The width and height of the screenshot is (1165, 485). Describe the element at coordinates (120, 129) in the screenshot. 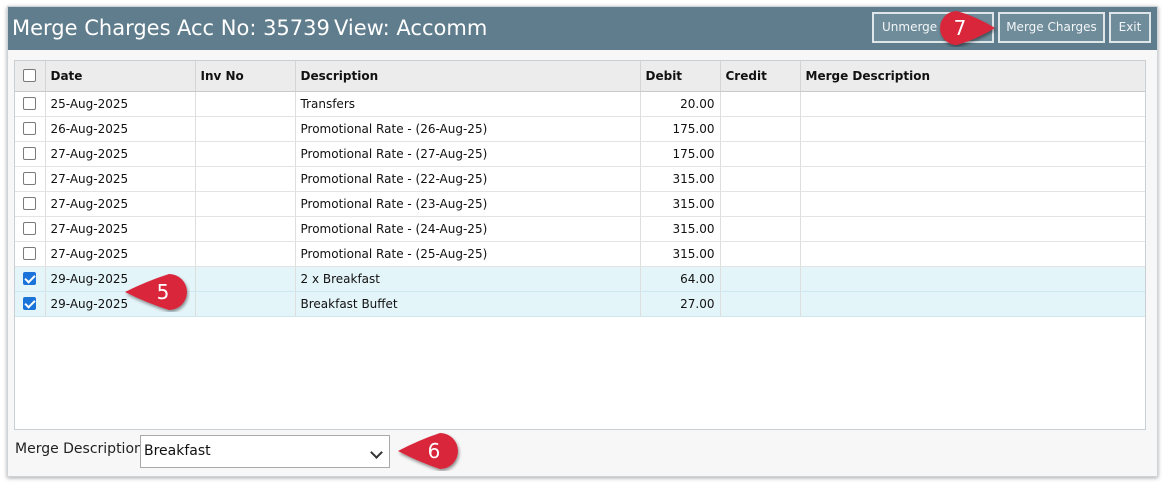

I see `cell-date: 26-Aug-2025` at that location.